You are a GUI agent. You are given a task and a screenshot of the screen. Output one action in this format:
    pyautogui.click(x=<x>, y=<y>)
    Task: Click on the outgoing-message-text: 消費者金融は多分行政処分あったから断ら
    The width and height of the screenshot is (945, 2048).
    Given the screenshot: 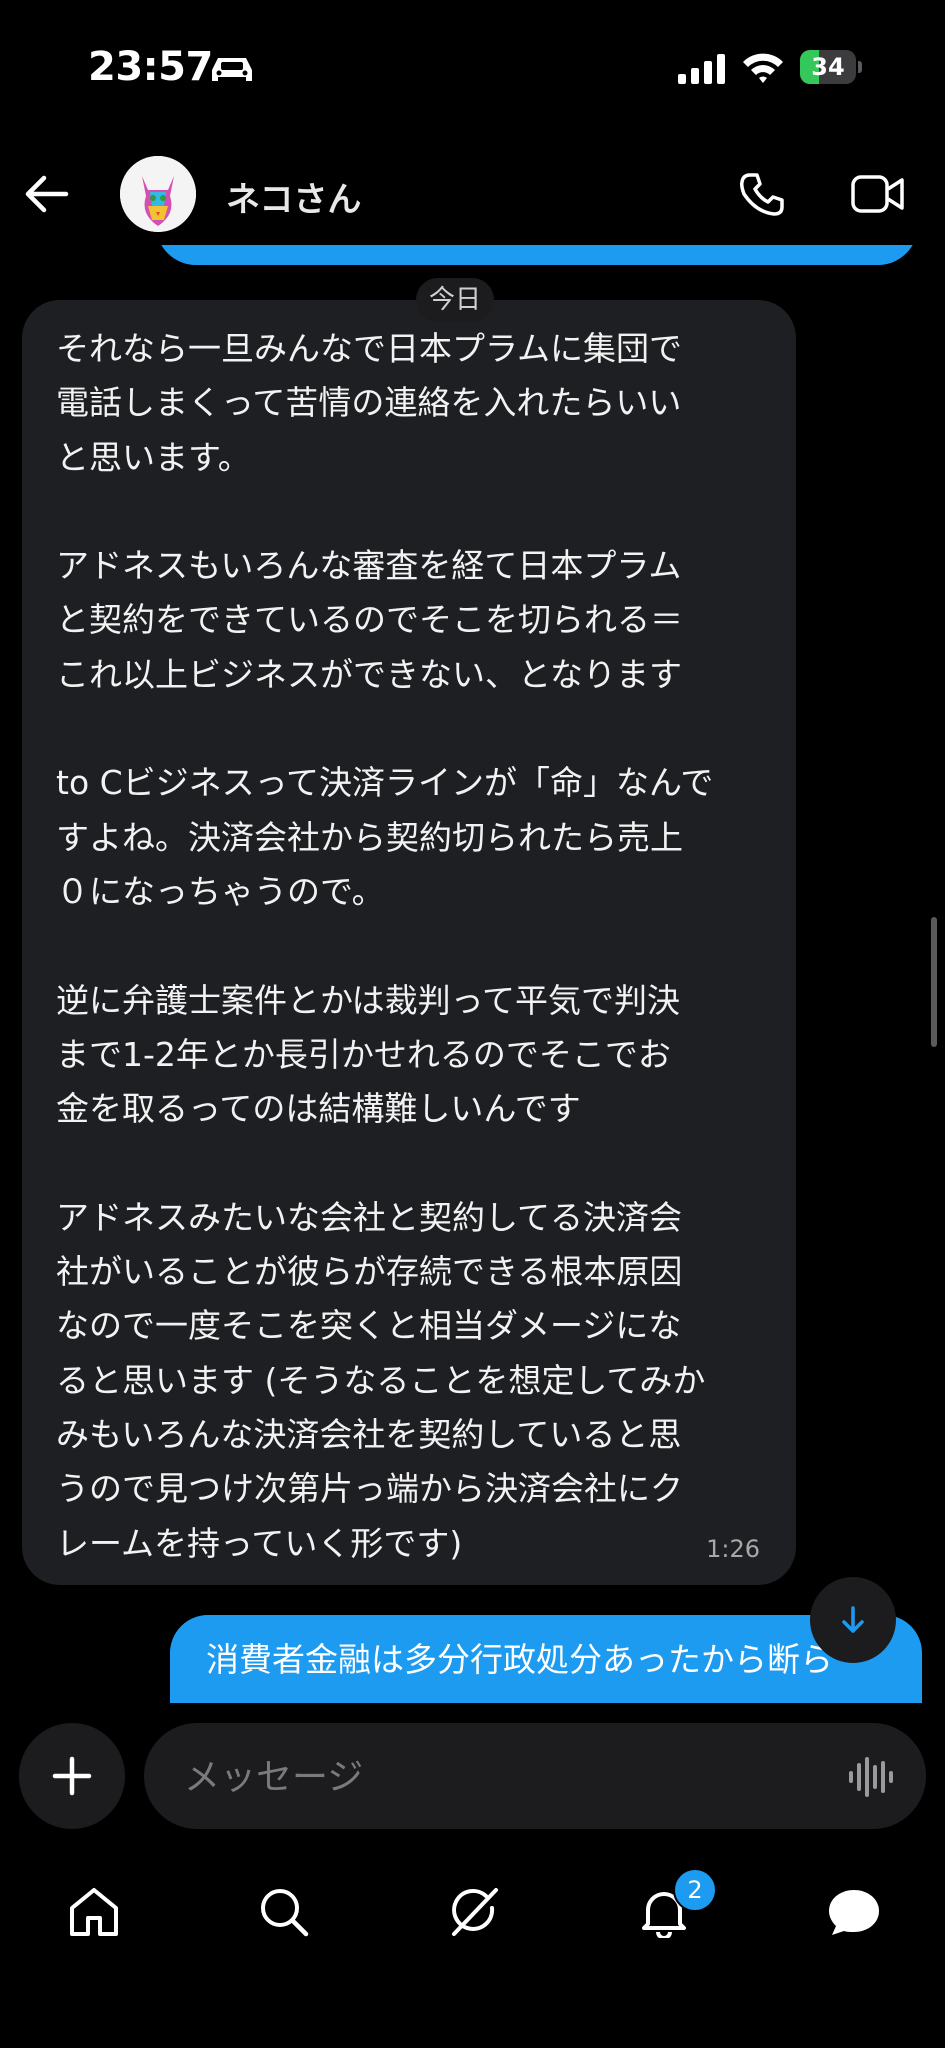 What is the action you would take?
    pyautogui.click(x=519, y=1659)
    